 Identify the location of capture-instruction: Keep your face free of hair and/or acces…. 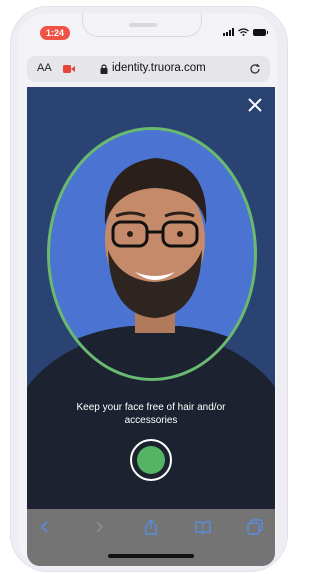
(151, 414).